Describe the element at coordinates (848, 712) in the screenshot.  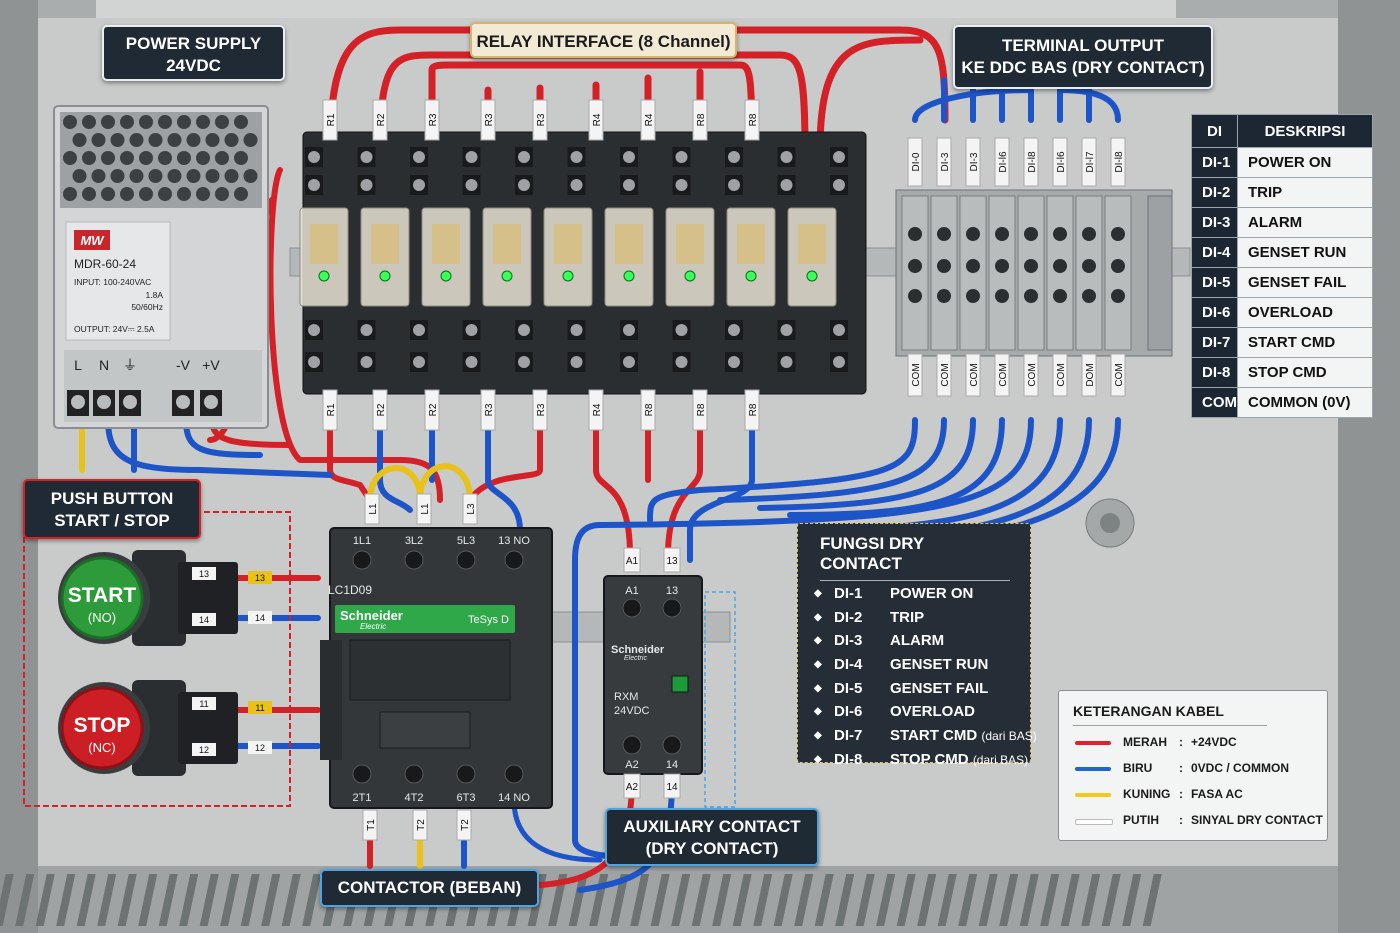
I see `fungsi-item-di: DI-6` at that location.